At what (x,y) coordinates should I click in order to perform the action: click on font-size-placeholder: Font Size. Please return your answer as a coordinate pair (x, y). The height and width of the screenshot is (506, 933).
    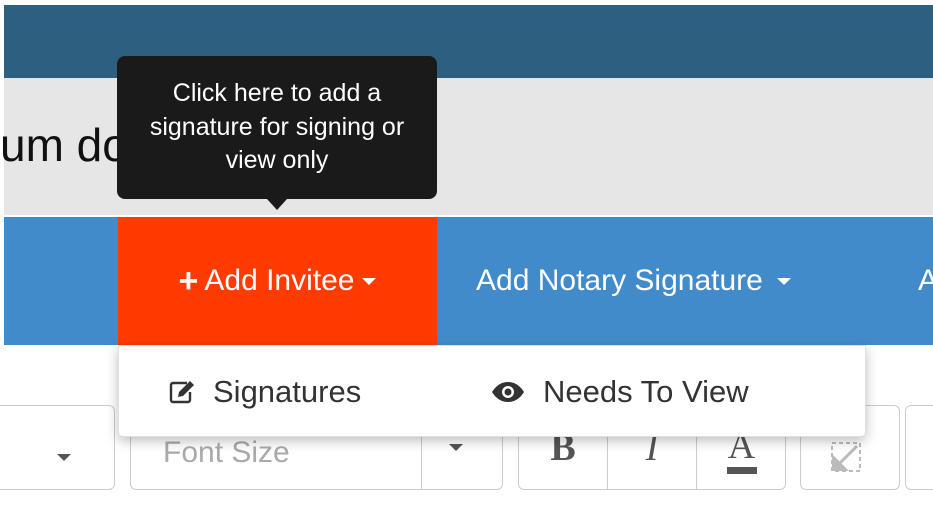
    Looking at the image, I should click on (226, 452).